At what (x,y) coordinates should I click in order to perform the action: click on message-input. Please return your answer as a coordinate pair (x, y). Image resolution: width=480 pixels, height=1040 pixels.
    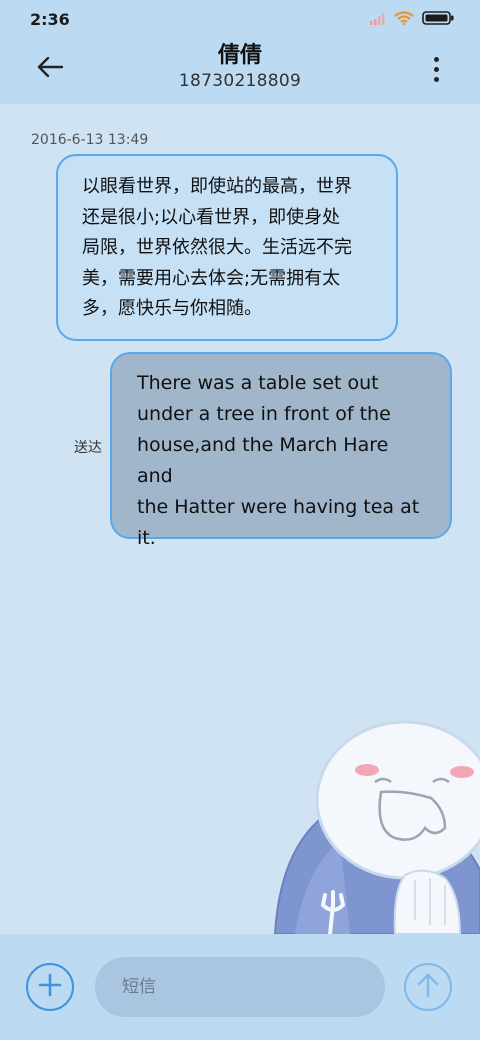
    Looking at the image, I should click on (242, 987).